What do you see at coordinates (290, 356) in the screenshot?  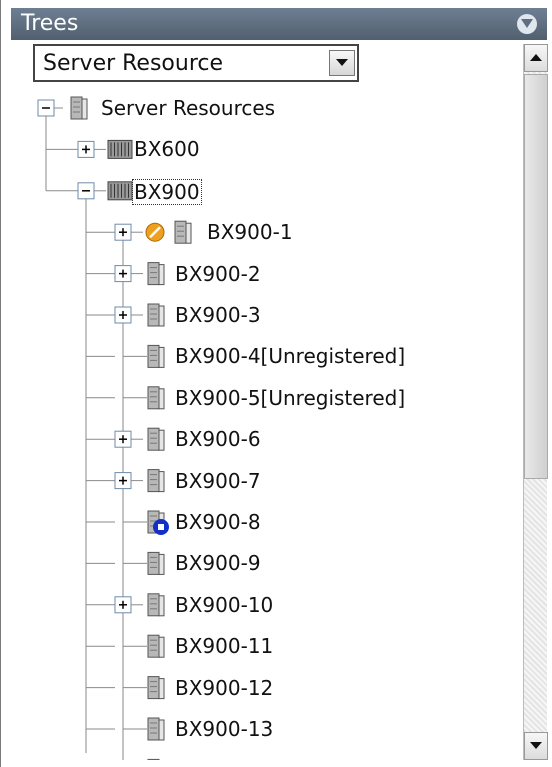 I see `tree-node-server: BX900-4[Unregistered]` at bounding box center [290, 356].